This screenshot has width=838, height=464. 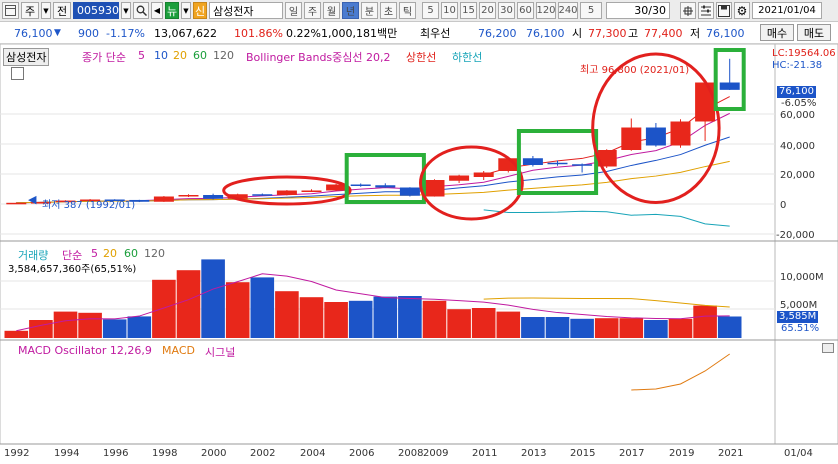 What do you see at coordinates (635, 70) in the screenshot?
I see `high-annotation: 최고 96,800 (2021/01)` at bounding box center [635, 70].